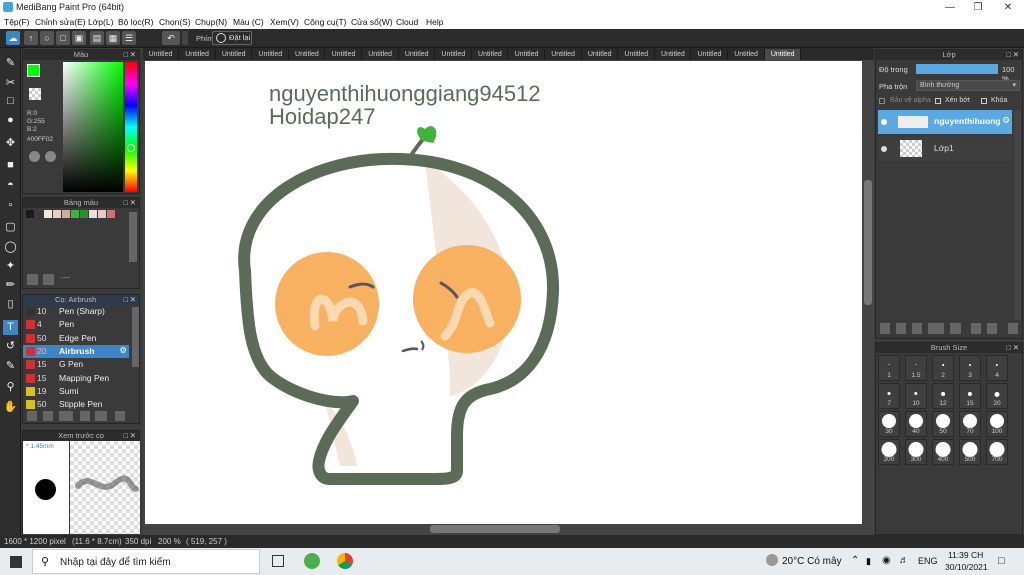  I want to click on weather-text: 20°C Có mây, so click(812, 561).